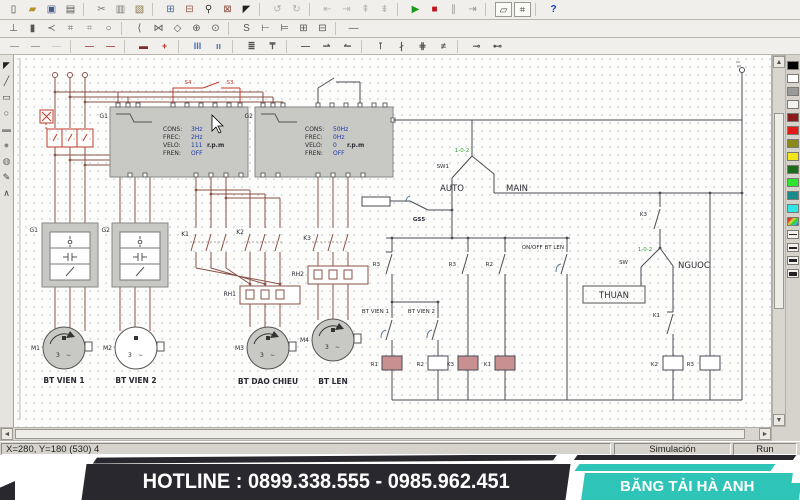  What do you see at coordinates (793, 221) in the screenshot?
I see `palette-multicolor` at bounding box center [793, 221].